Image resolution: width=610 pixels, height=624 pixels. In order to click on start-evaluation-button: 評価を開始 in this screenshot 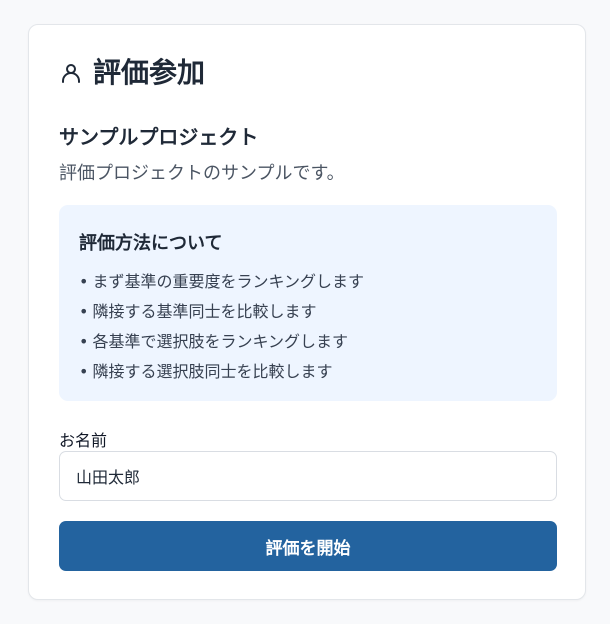, I will do `click(308, 546)`.